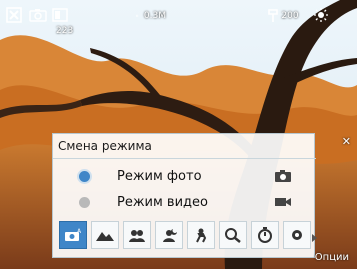  Describe the element at coordinates (283, 176) in the screenshot. I see `camera-icon` at that location.